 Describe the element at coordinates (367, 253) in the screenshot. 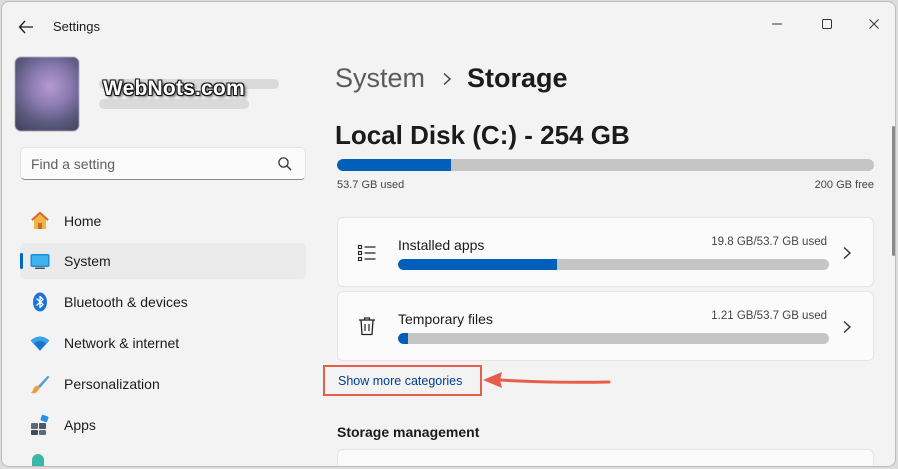

I see `list-icon` at that location.